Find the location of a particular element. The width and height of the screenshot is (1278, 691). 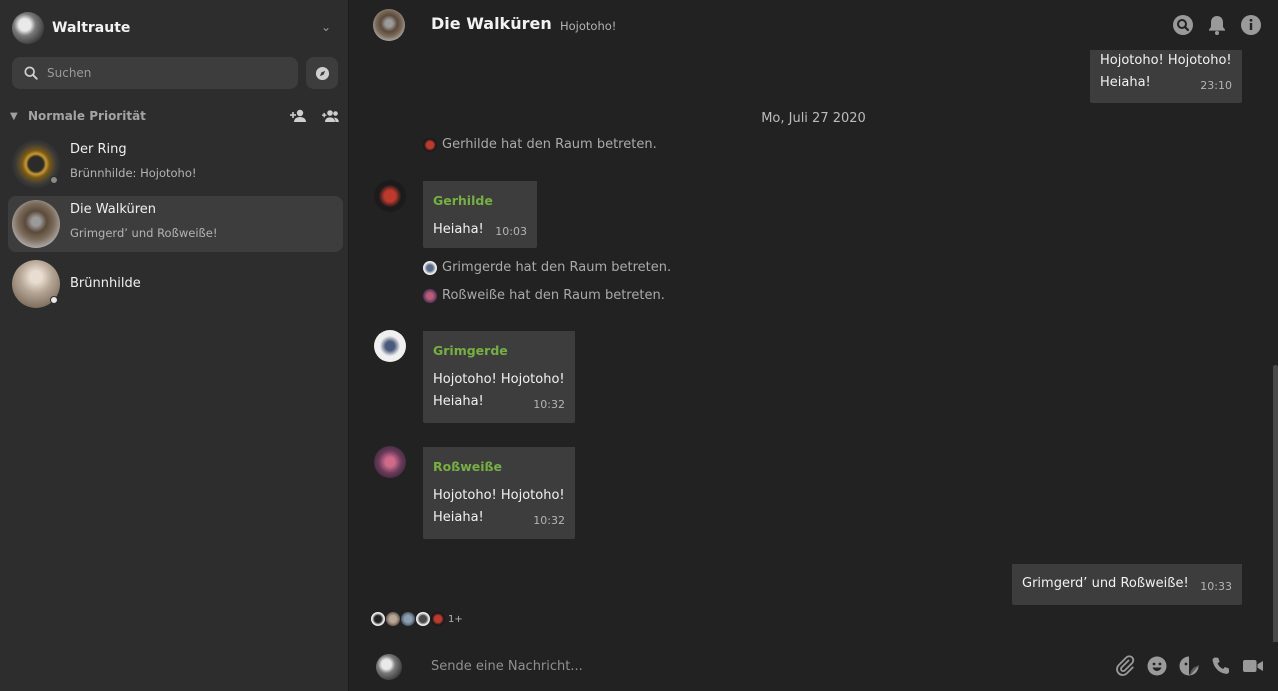

message-text: Grimgerd’ und Roßweiße! is located at coordinates (1105, 583).